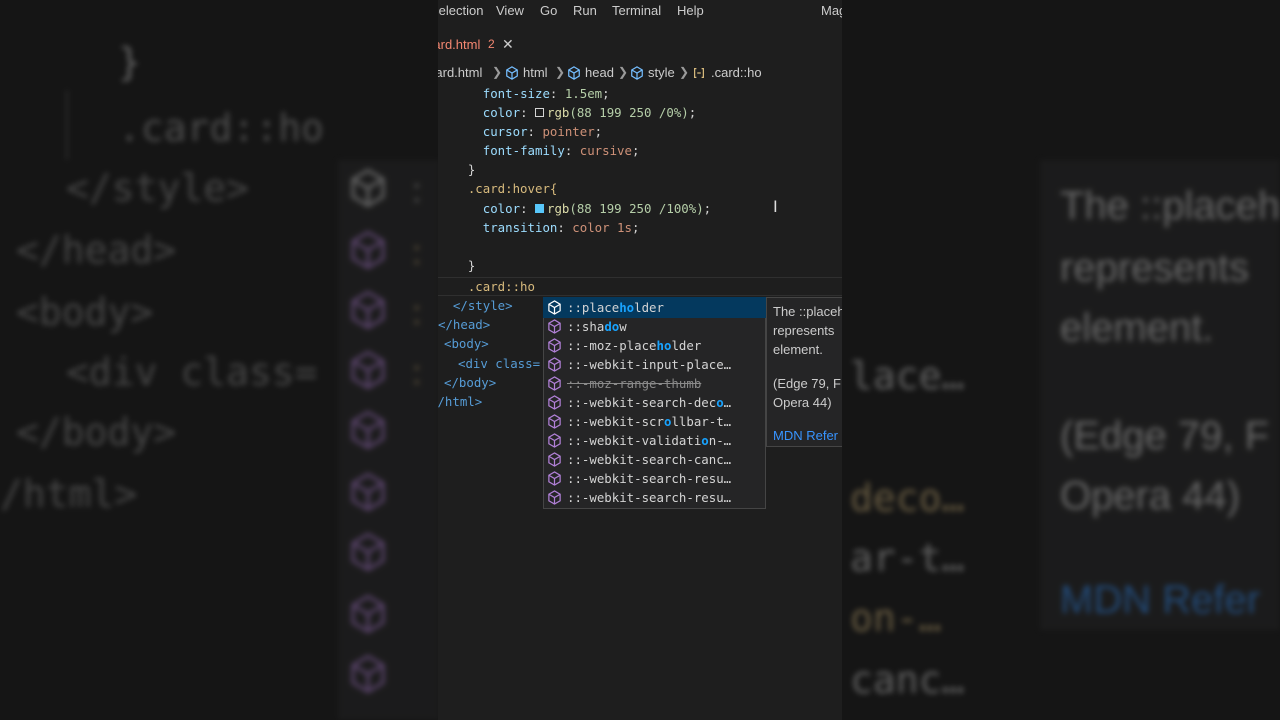 The height and width of the screenshot is (720, 1280). What do you see at coordinates (1160, 395) in the screenshot?
I see `bg-details-panel` at bounding box center [1160, 395].